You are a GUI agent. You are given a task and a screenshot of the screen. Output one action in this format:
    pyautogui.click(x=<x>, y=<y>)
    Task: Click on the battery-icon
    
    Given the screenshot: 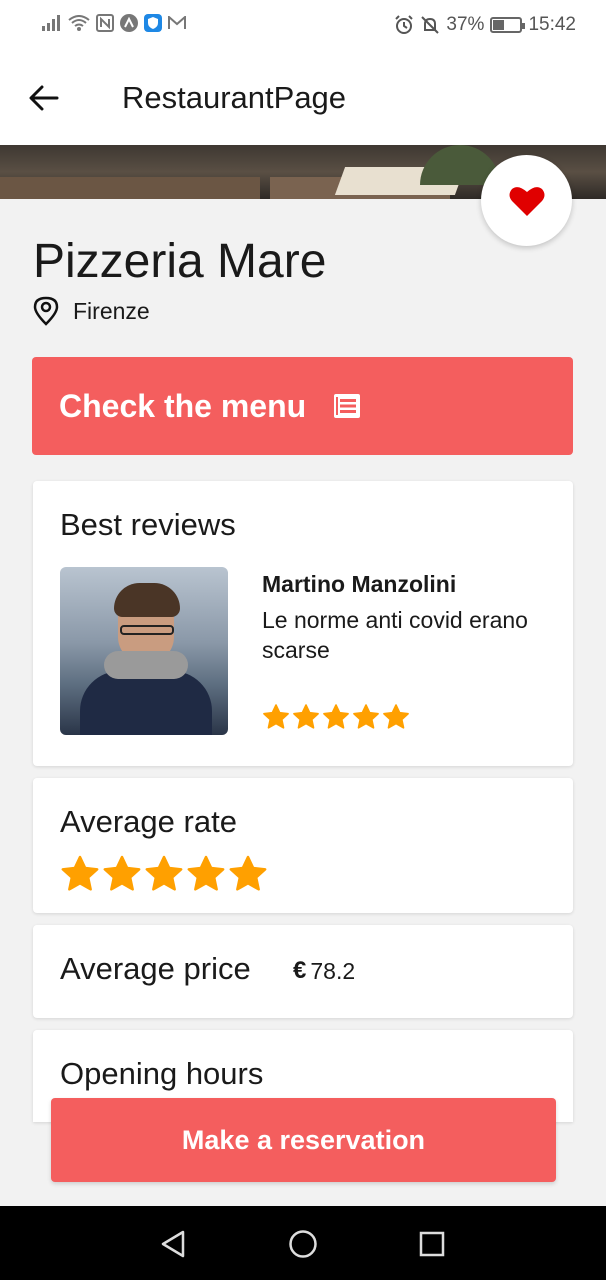 What is the action you would take?
    pyautogui.click(x=508, y=25)
    